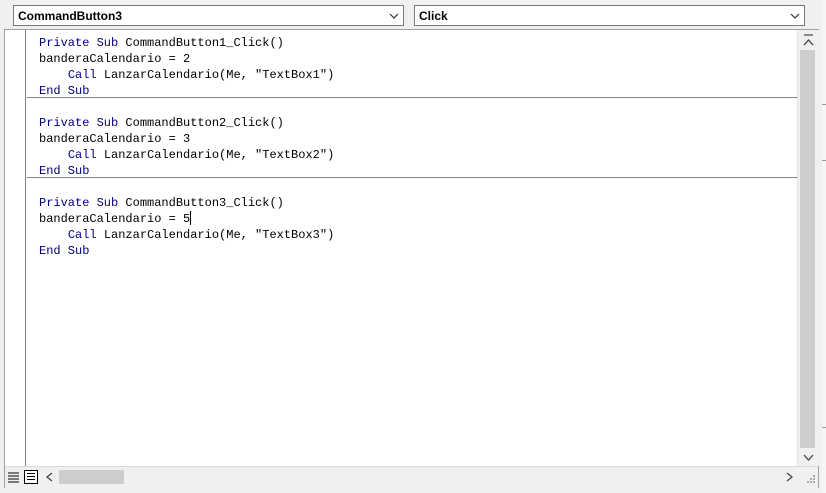  What do you see at coordinates (609, 15) in the screenshot?
I see `procedure-dropdown: Click` at bounding box center [609, 15].